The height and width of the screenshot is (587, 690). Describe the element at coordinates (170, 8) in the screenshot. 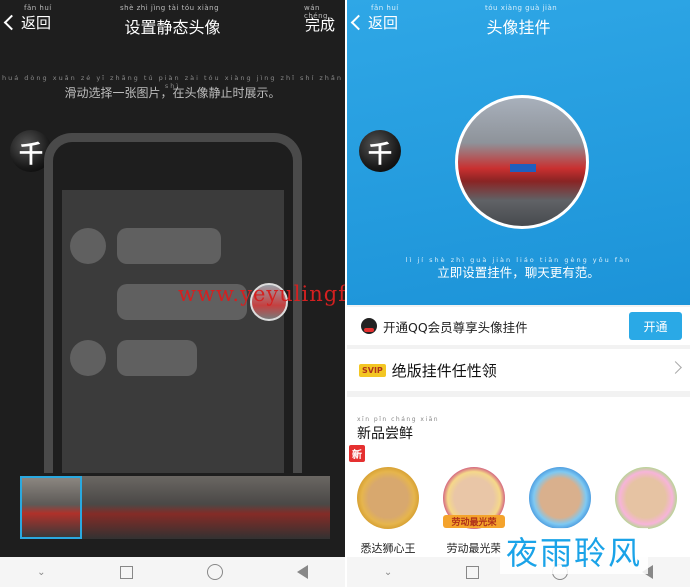

I see `title-pinyin: shè zhì jìng tài tóu xiàng` at that location.